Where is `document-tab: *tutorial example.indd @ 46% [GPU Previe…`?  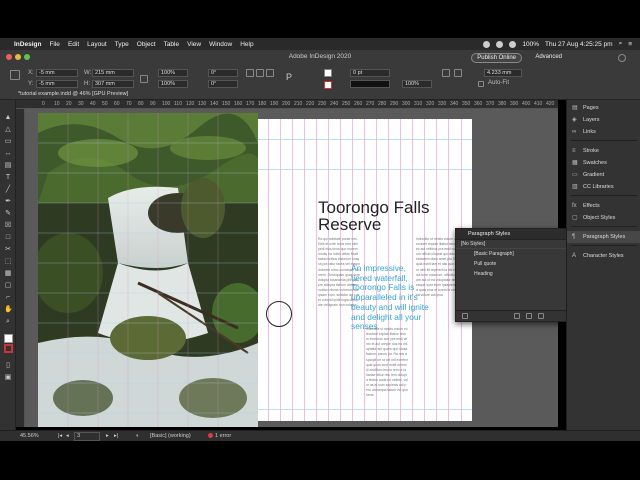
document-tab: *tutorial example.indd @ 46% [GPU Previe… is located at coordinates (73, 95).